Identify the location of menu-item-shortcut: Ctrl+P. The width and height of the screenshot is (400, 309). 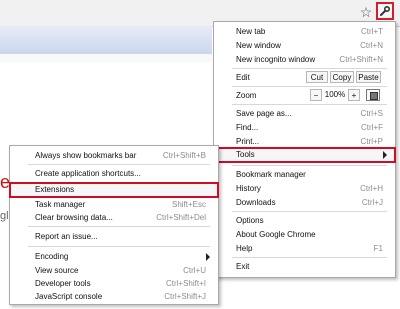
(371, 141).